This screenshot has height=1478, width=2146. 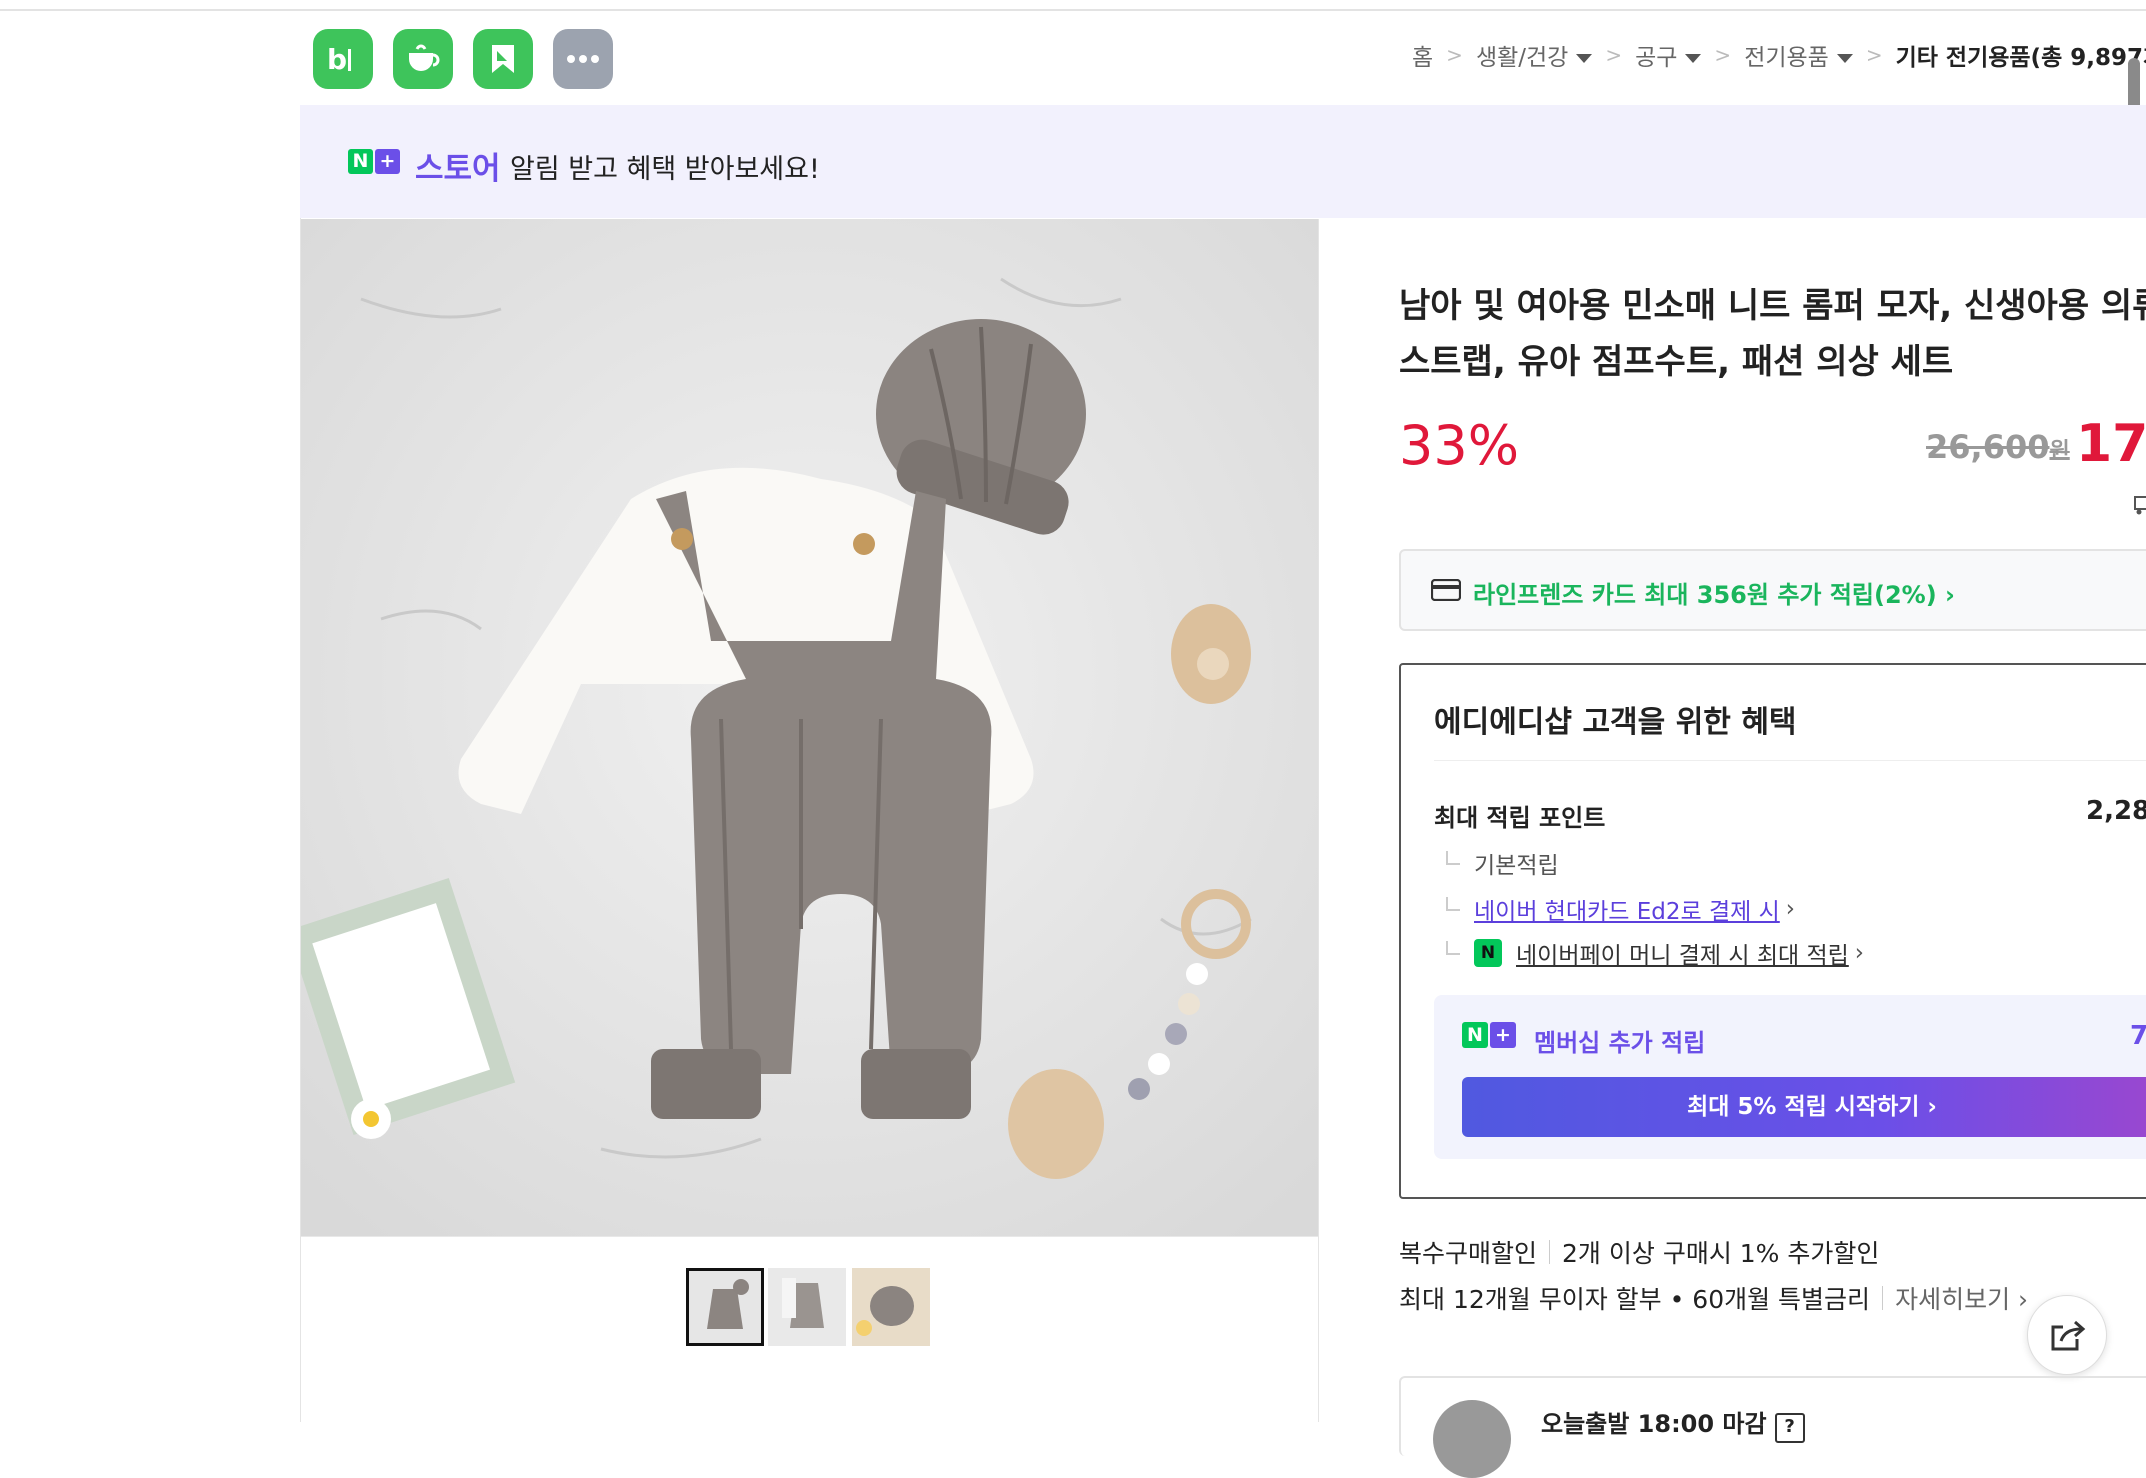 I want to click on max-point-label: 최대 적립 포인트, so click(x=1520, y=818).